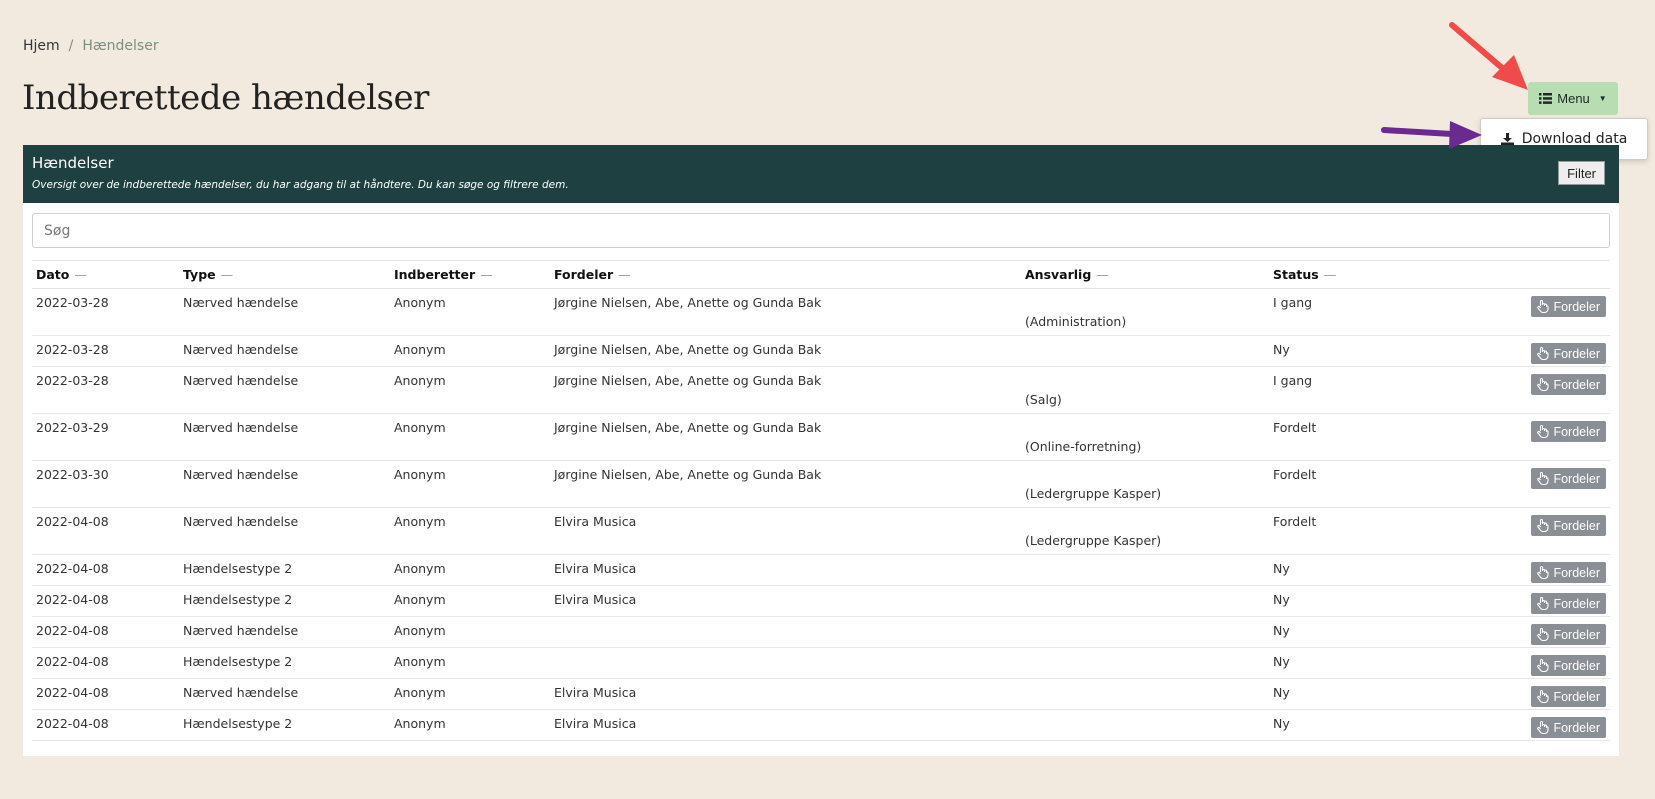 This screenshot has height=799, width=1655. What do you see at coordinates (1076, 321) in the screenshot?
I see `ansvarlig-label: (Administration)` at bounding box center [1076, 321].